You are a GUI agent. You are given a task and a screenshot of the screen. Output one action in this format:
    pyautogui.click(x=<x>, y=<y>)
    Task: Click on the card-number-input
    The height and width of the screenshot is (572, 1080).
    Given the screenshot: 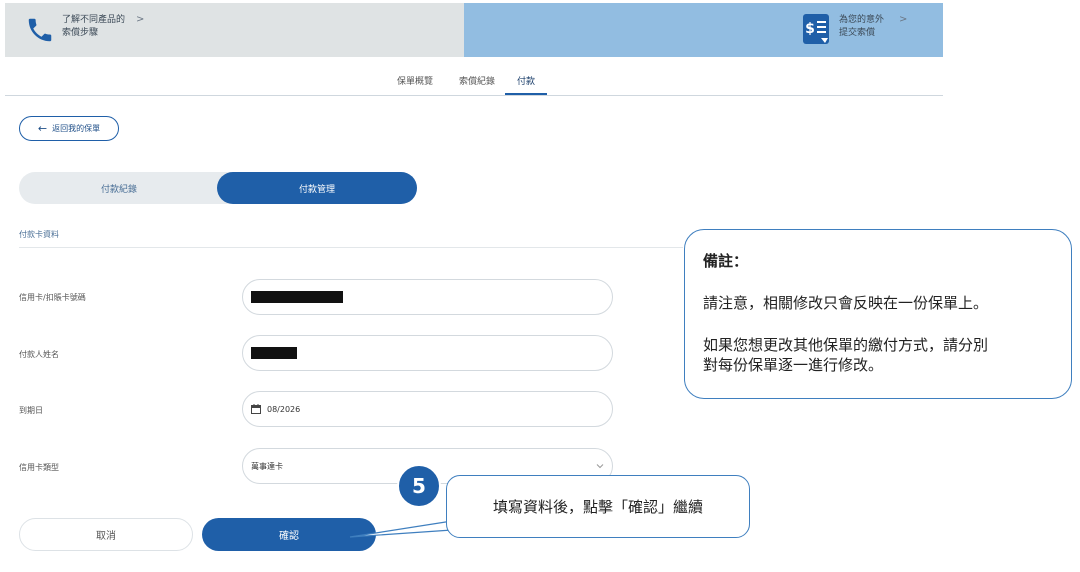 What is the action you would take?
    pyautogui.click(x=427, y=297)
    